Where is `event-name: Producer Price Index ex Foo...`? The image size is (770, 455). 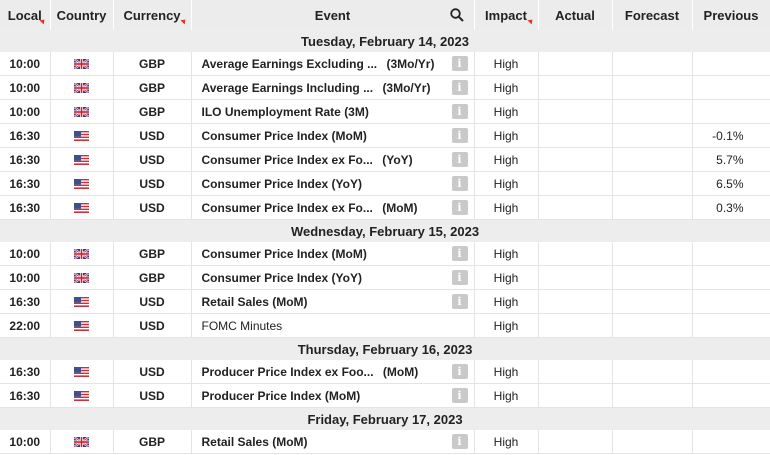
event-name: Producer Price Index ex Foo... is located at coordinates (288, 372).